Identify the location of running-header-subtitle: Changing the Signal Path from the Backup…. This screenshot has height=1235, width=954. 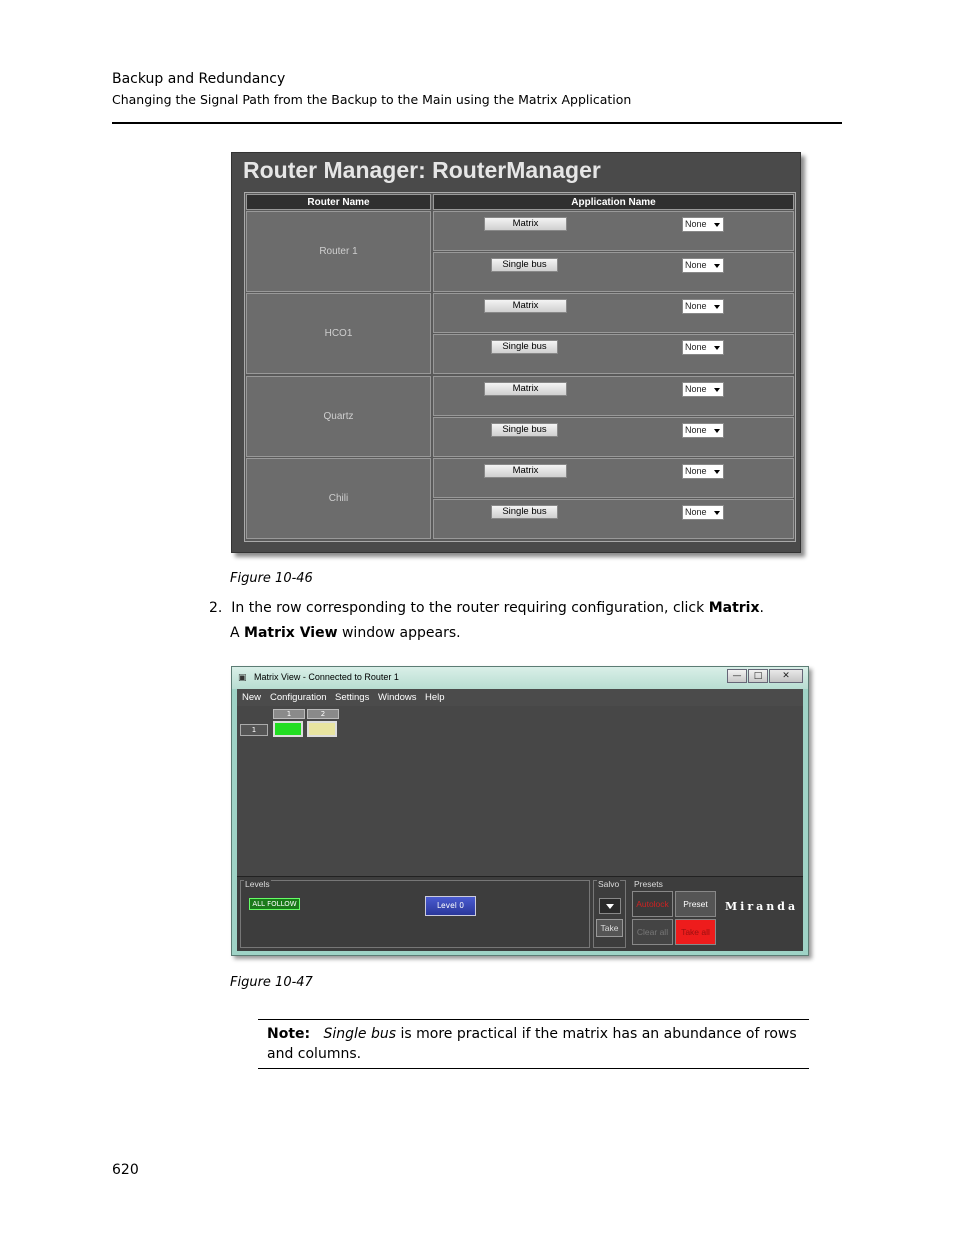
(372, 99).